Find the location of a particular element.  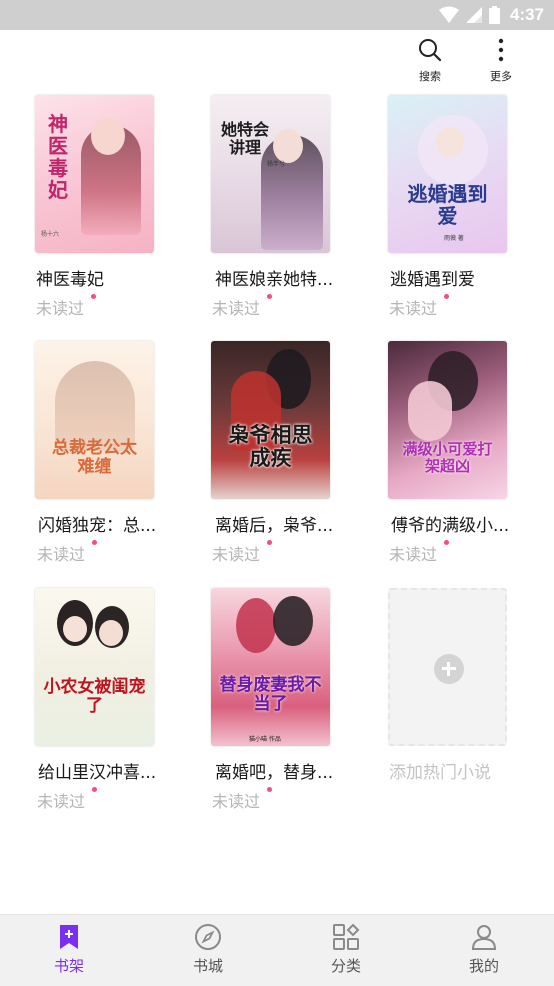

book-cover: 神医毒妃 杨十六 is located at coordinates (94, 174).